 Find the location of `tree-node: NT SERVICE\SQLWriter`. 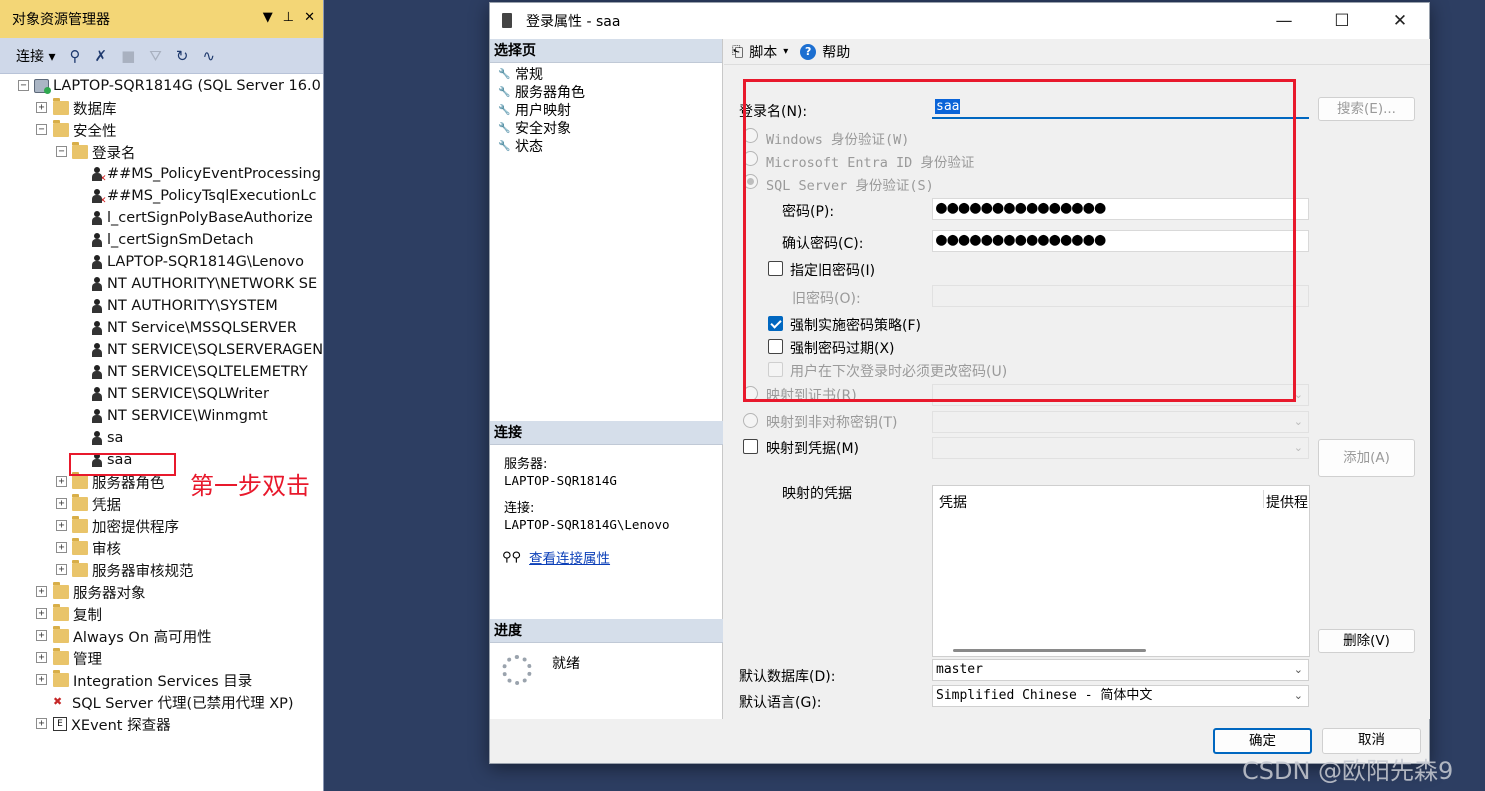

tree-node: NT SERVICE\SQLWriter is located at coordinates (180, 394).